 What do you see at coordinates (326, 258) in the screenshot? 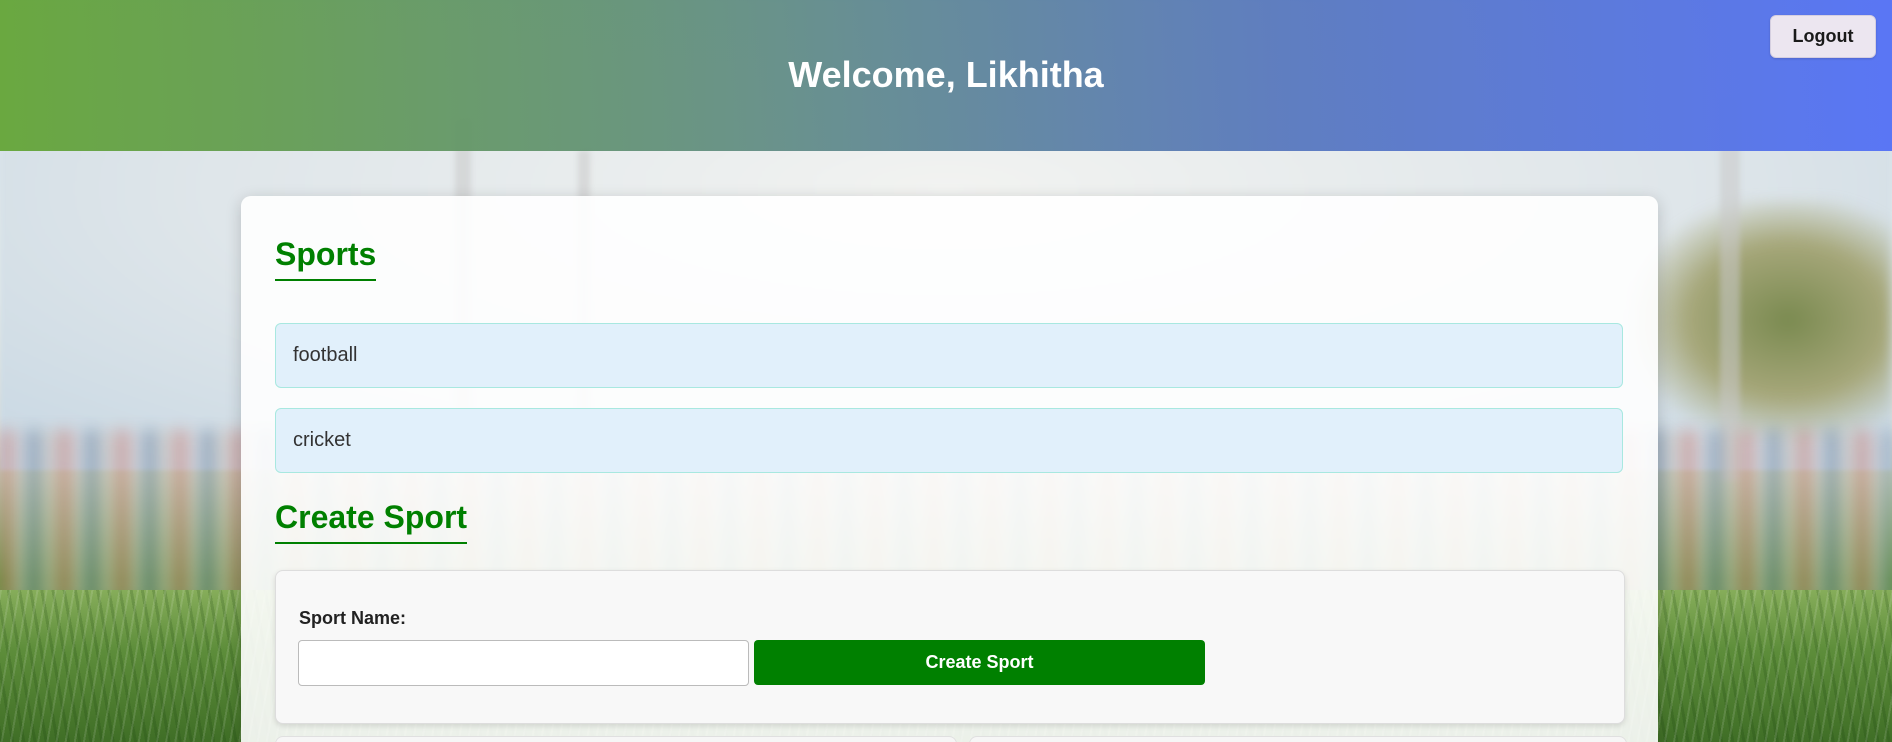
I see `sports-heading: Sports` at bounding box center [326, 258].